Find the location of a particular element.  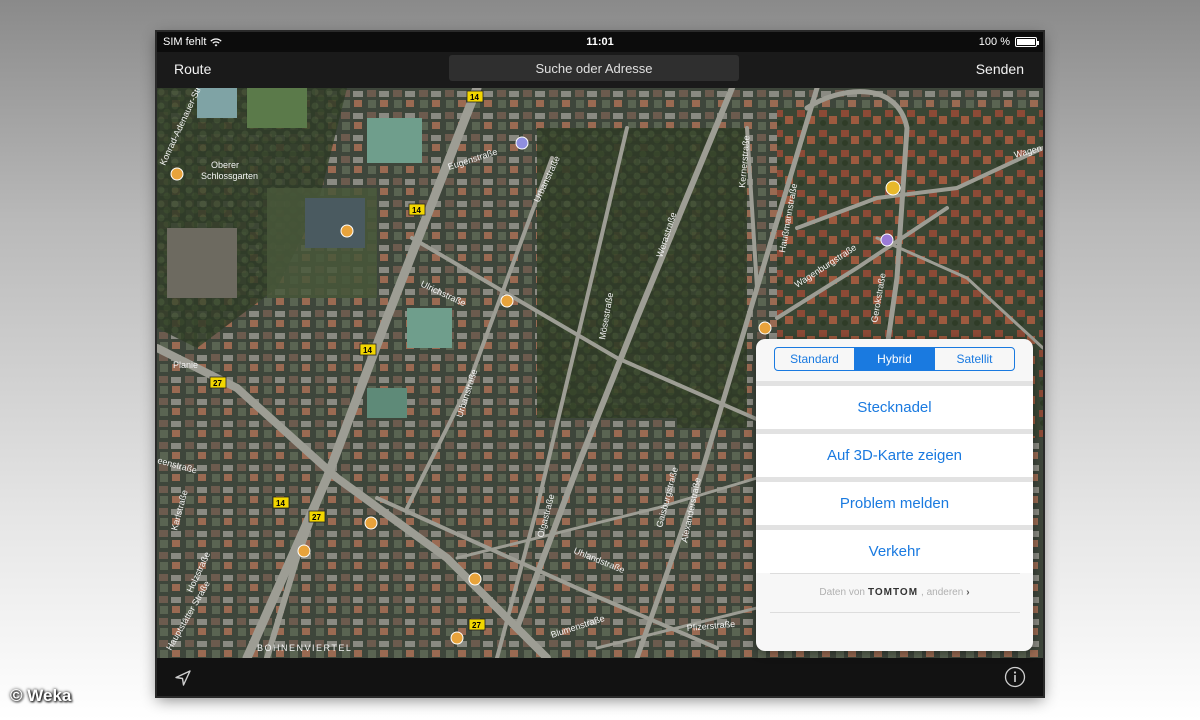

menu-item-traffic: Verkehr is located at coordinates (894, 551).